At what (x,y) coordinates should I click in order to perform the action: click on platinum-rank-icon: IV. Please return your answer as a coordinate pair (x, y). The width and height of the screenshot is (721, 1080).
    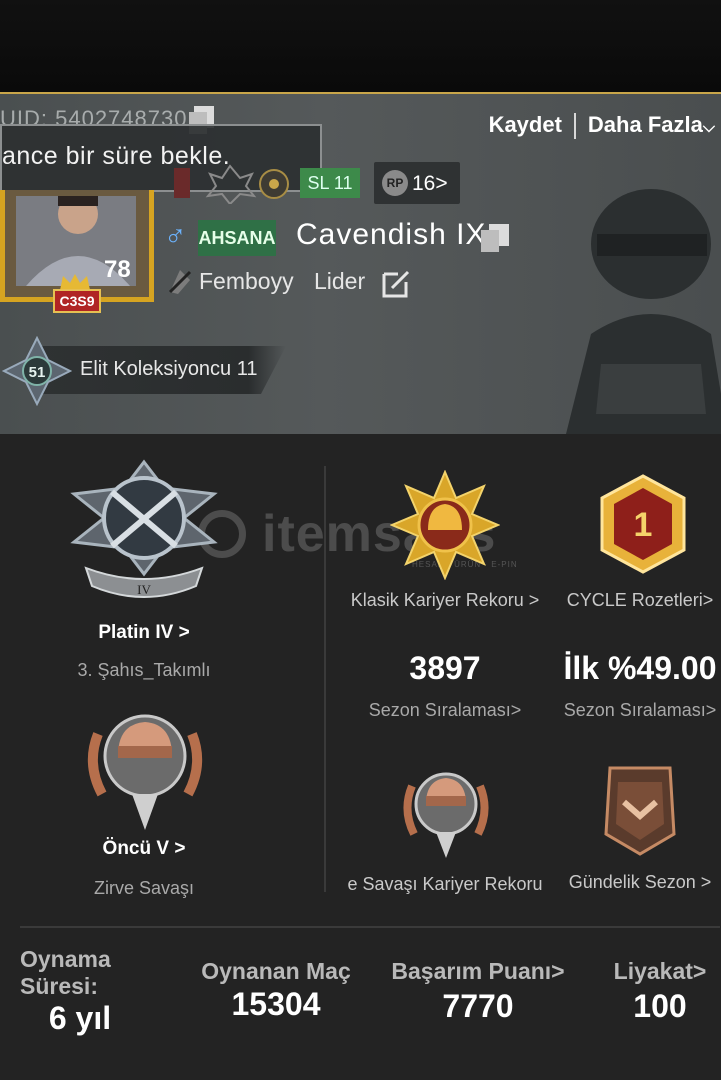
    Looking at the image, I should click on (144, 538).